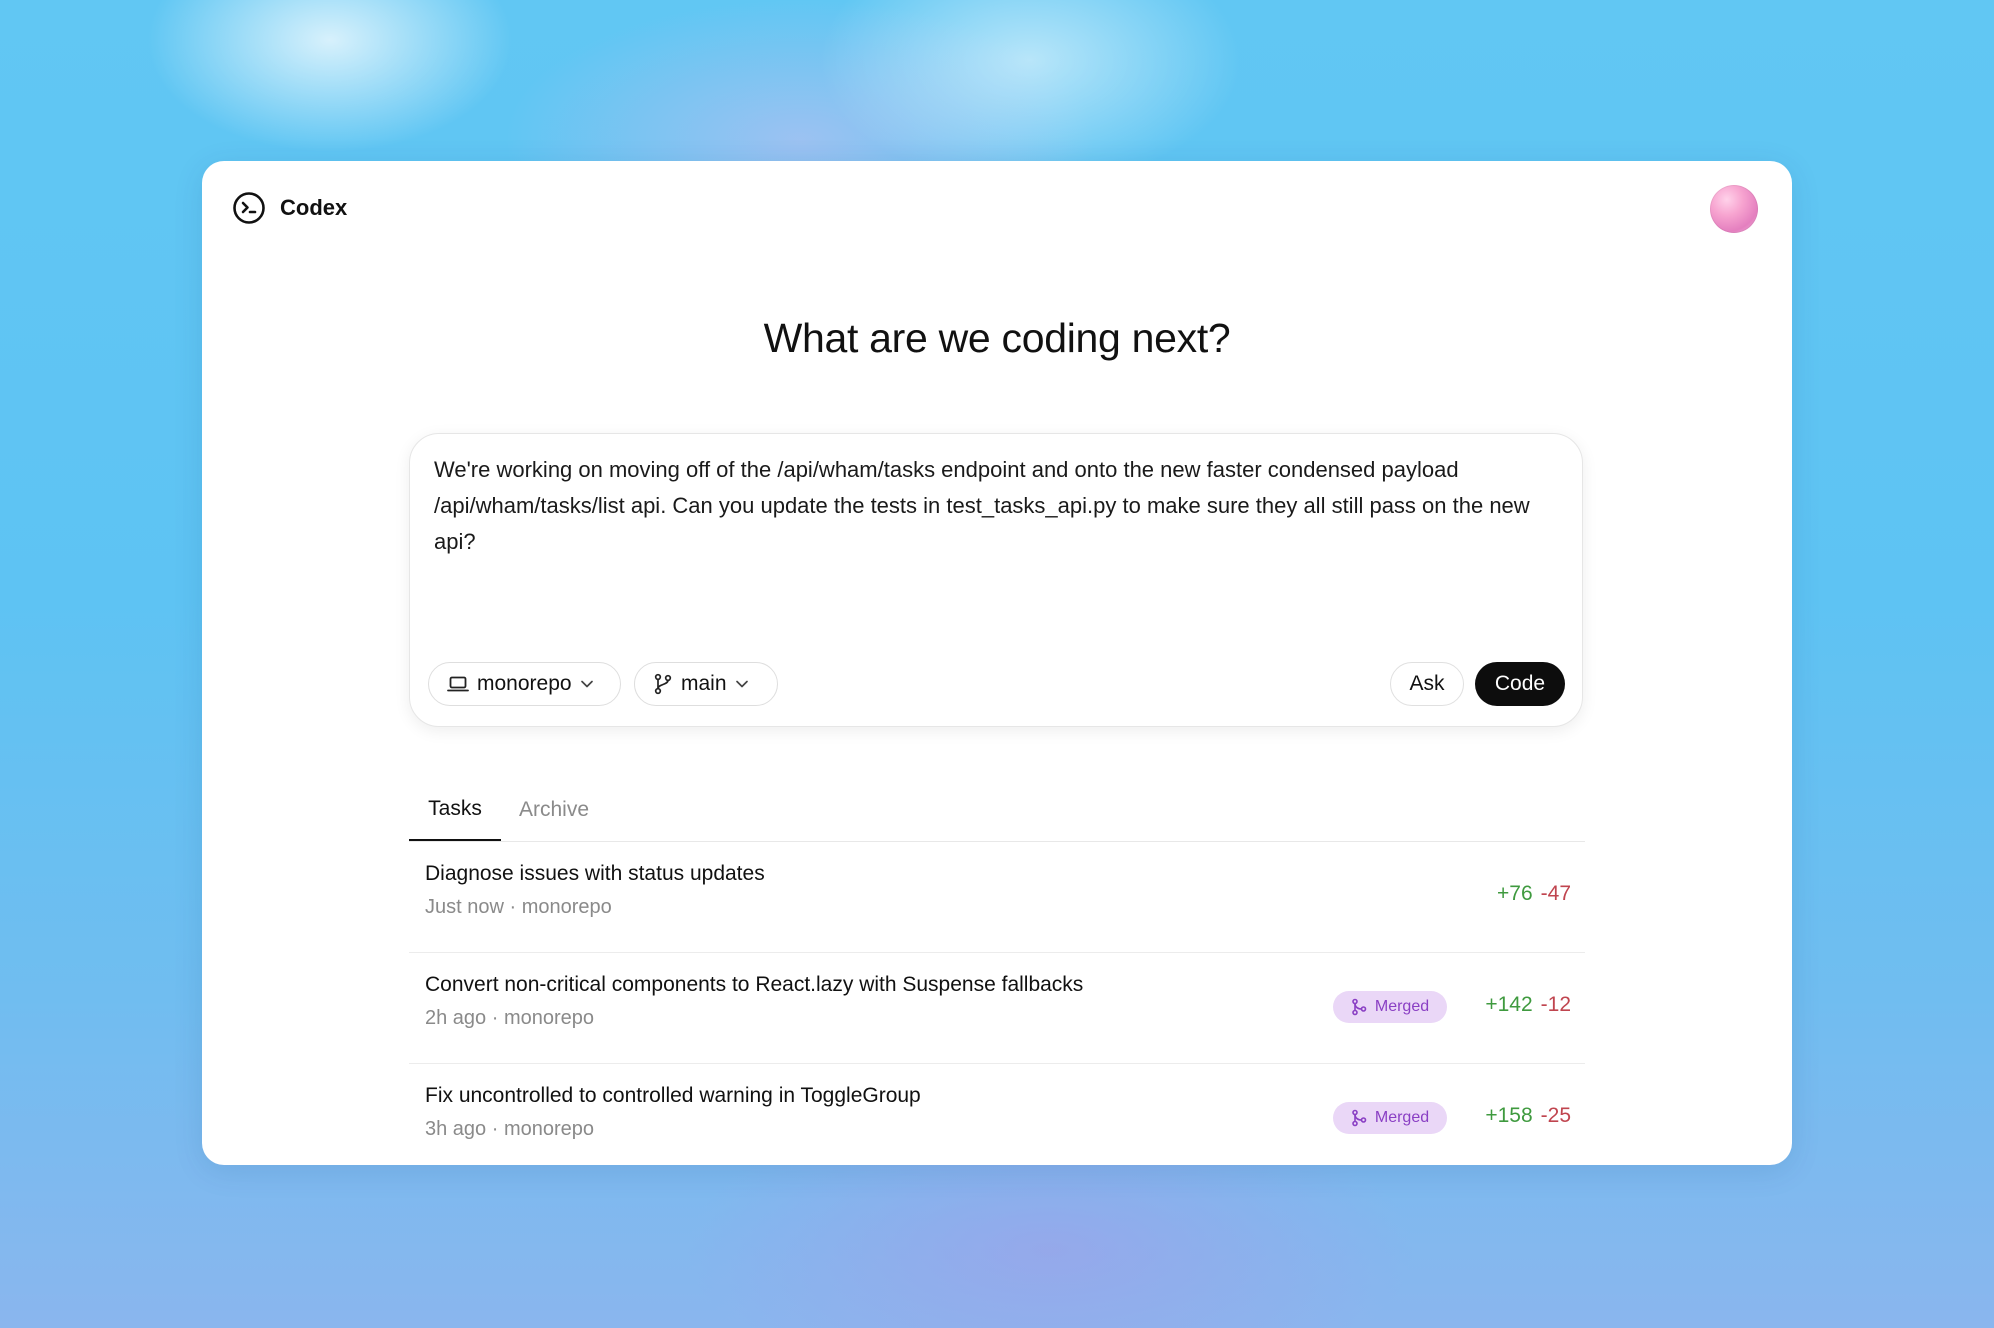  What do you see at coordinates (458, 684) in the screenshot?
I see `laptop-icon` at bounding box center [458, 684].